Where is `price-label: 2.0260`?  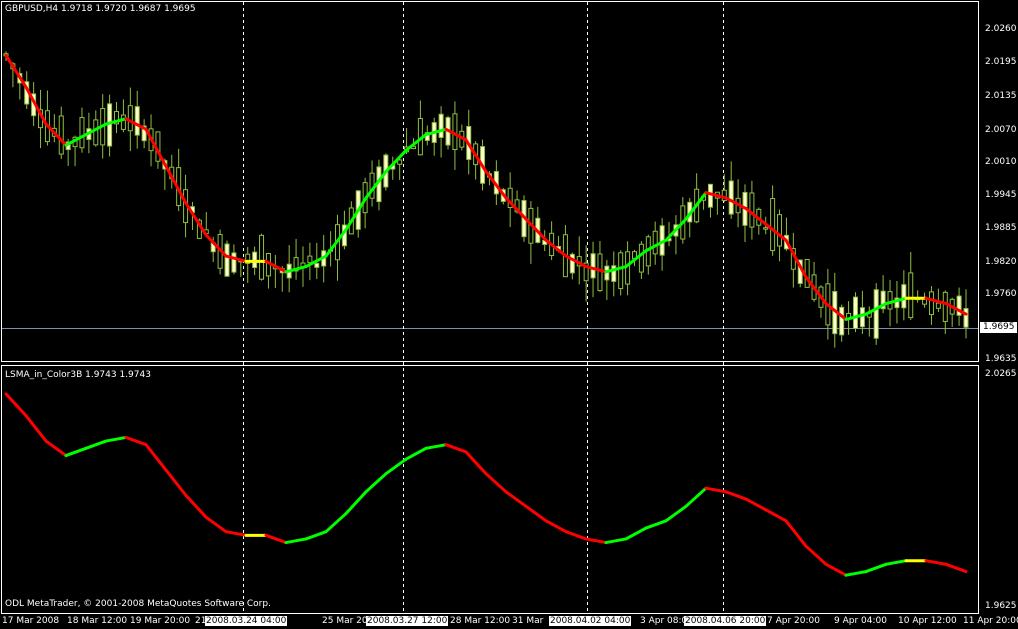
price-label: 2.0260 is located at coordinates (1001, 29).